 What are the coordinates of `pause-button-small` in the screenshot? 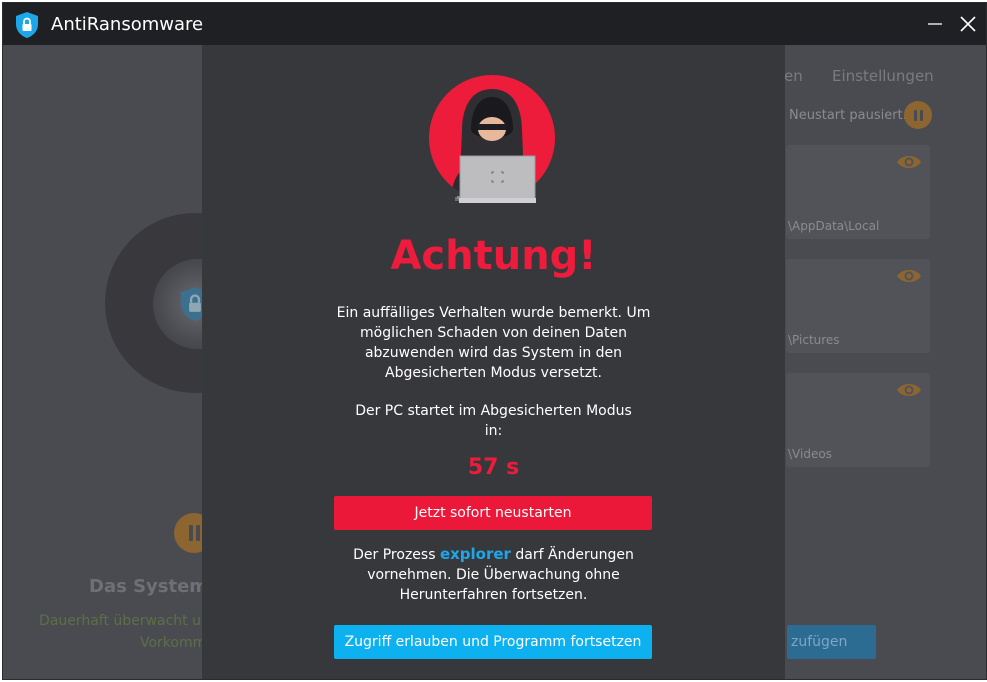 It's located at (918, 115).